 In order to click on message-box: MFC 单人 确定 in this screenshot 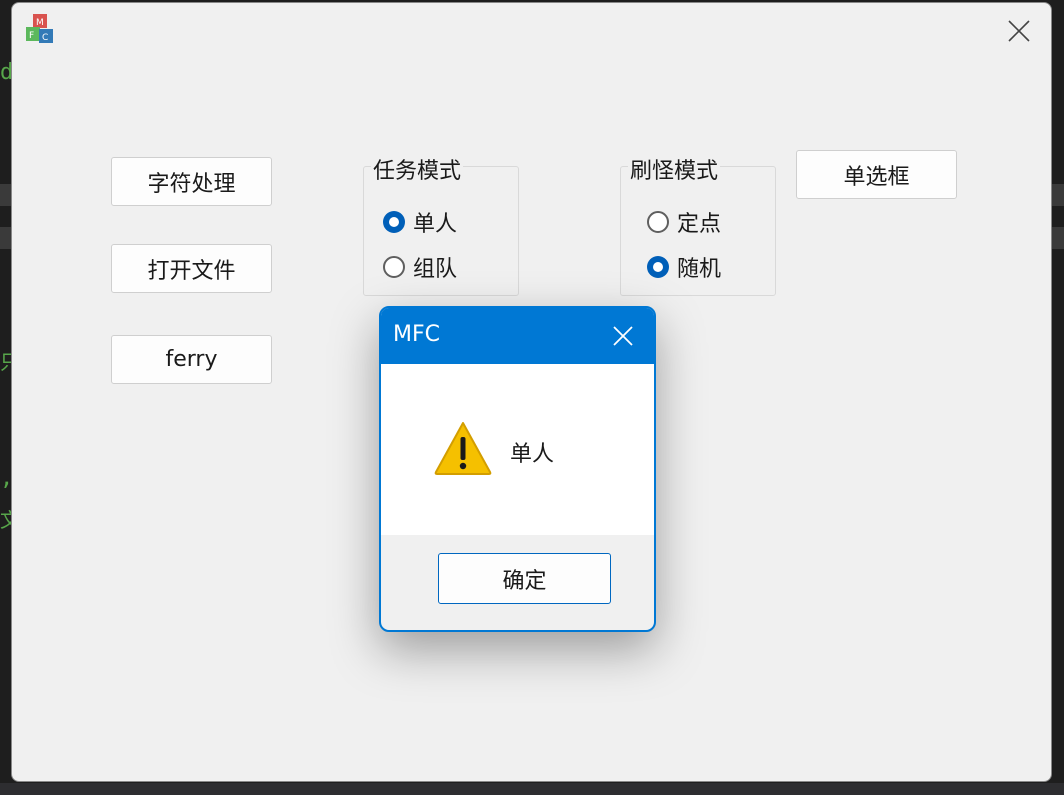, I will do `click(517, 469)`.